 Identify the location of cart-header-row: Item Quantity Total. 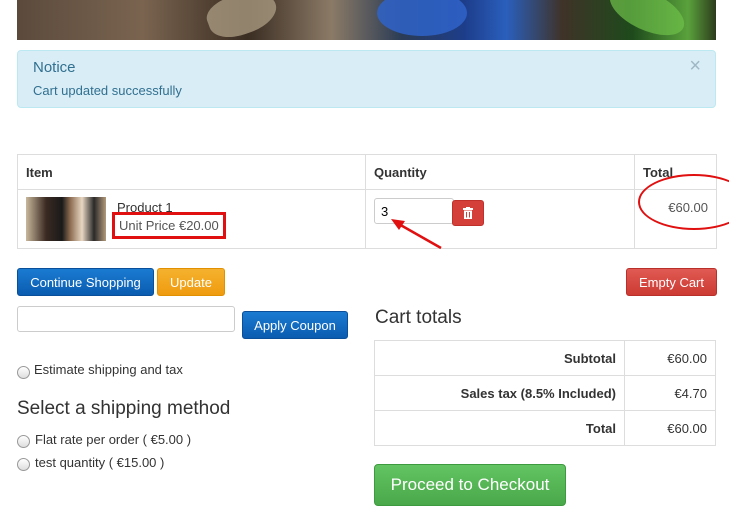
(367, 172).